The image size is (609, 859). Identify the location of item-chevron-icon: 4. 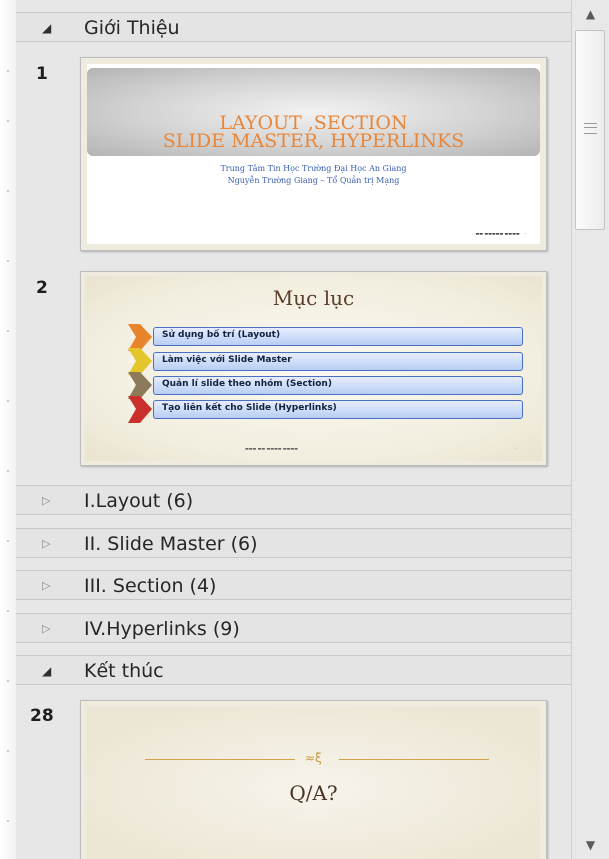
(140, 409).